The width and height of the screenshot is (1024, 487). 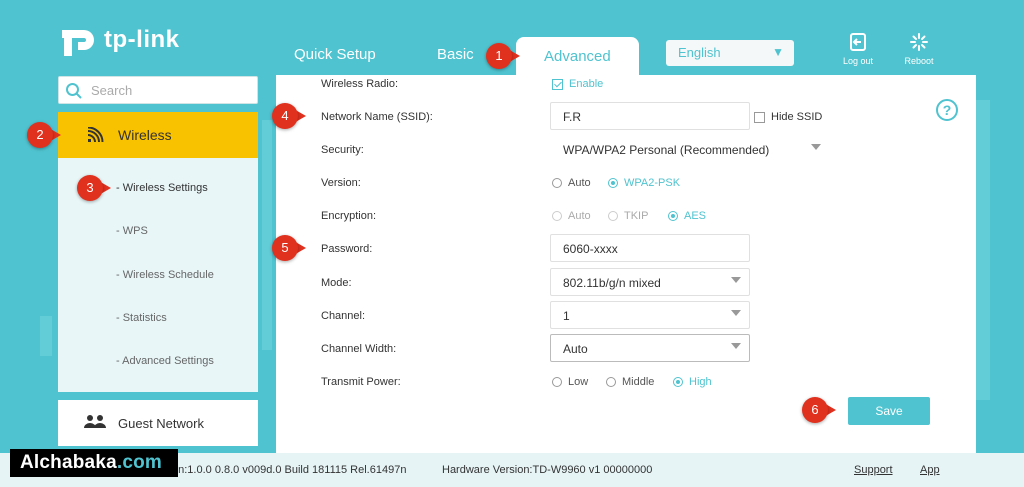 I want to click on encryption-label: Encryption:, so click(x=349, y=216).